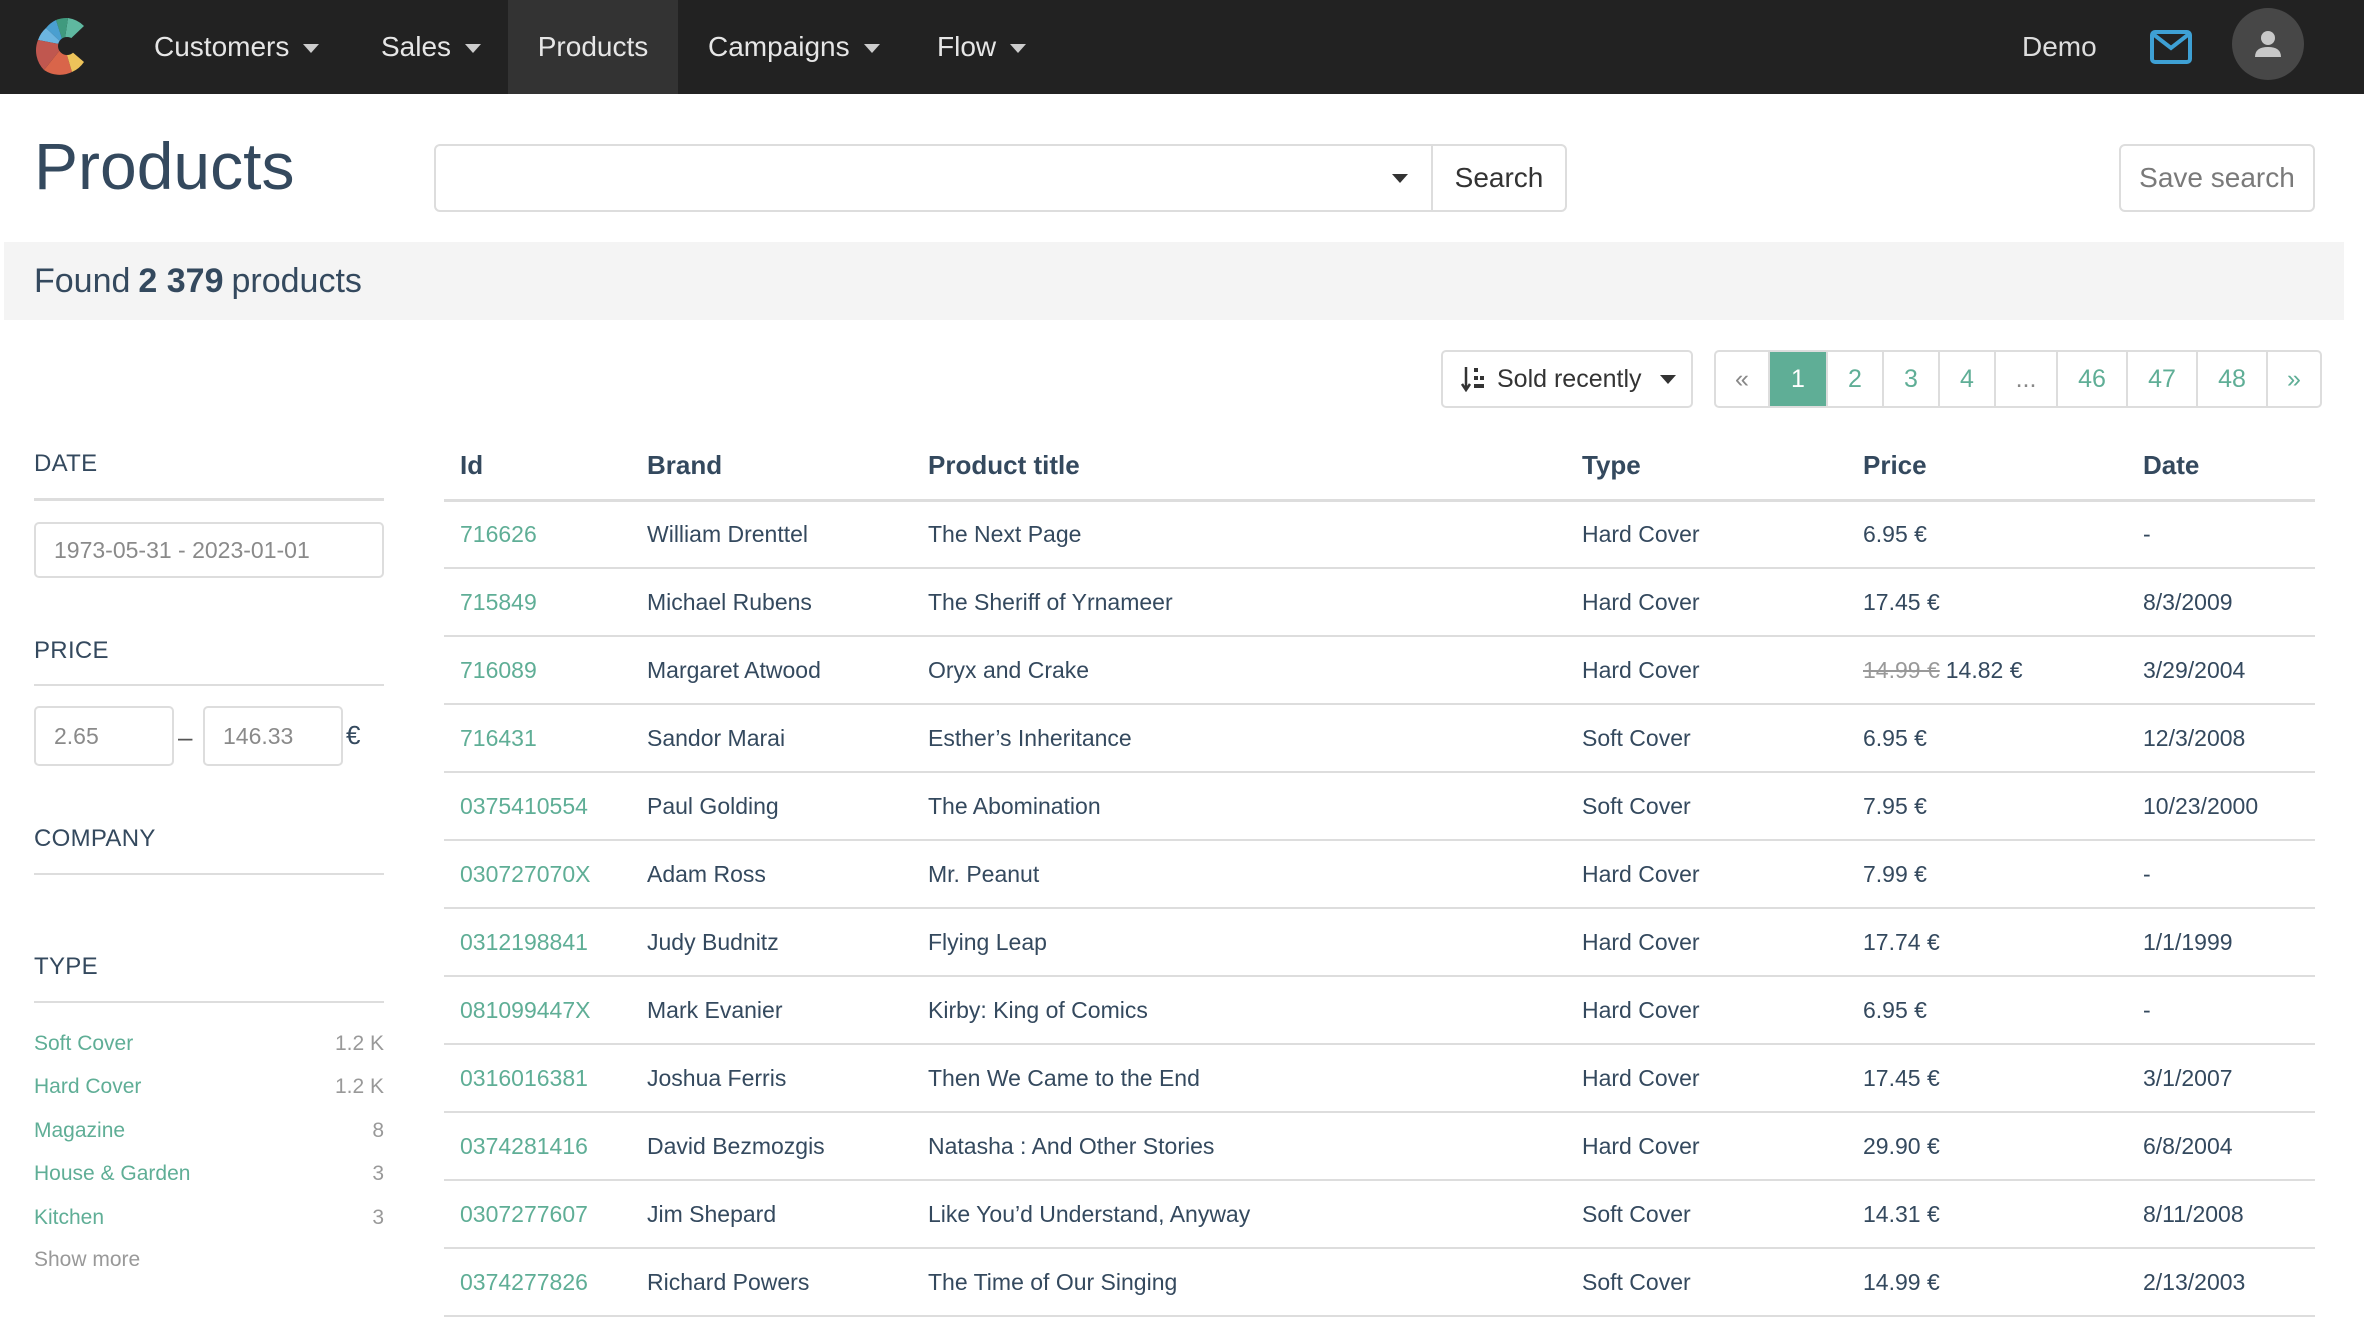 The image size is (2364, 1317). Describe the element at coordinates (209, 1131) in the screenshot. I see `type-filter-item: Magazine 8` at that location.